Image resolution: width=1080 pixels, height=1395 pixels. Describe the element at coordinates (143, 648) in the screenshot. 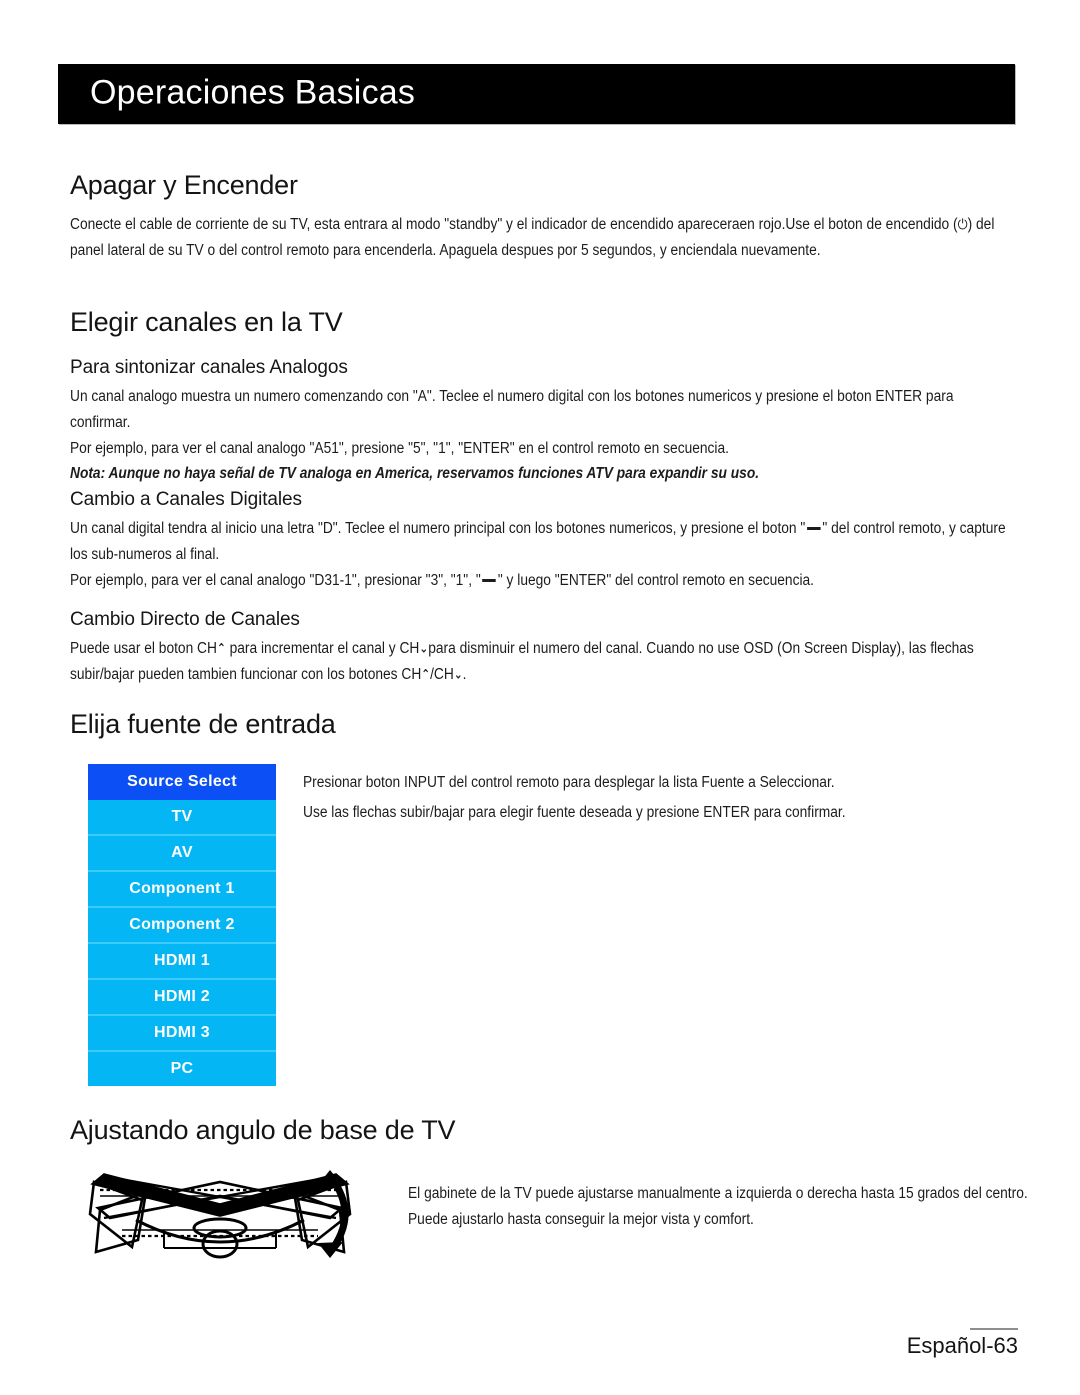

I see `direct-text-a: Puede usar el boton CH` at that location.